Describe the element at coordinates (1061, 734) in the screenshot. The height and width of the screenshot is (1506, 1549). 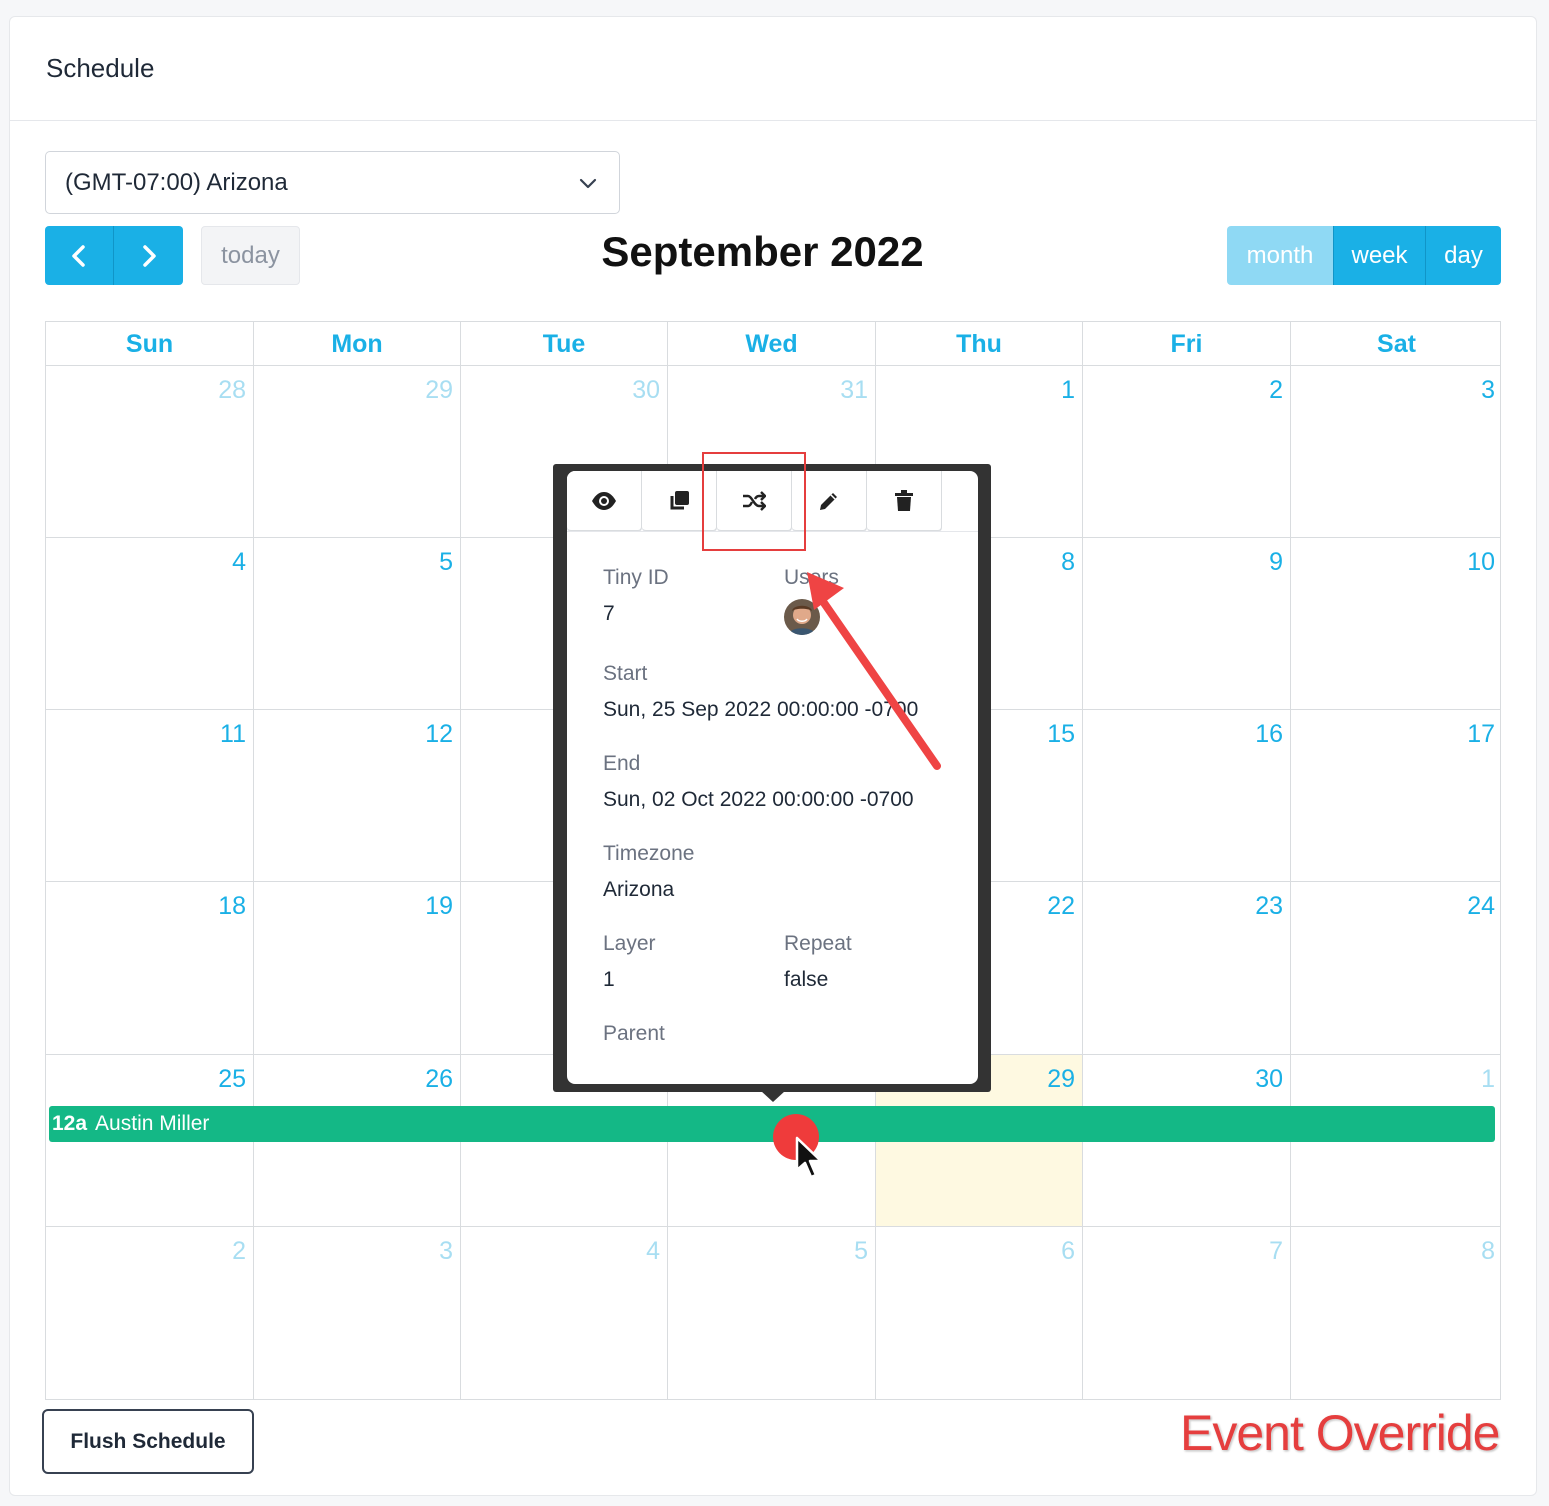
I see `day-number: 15` at that location.